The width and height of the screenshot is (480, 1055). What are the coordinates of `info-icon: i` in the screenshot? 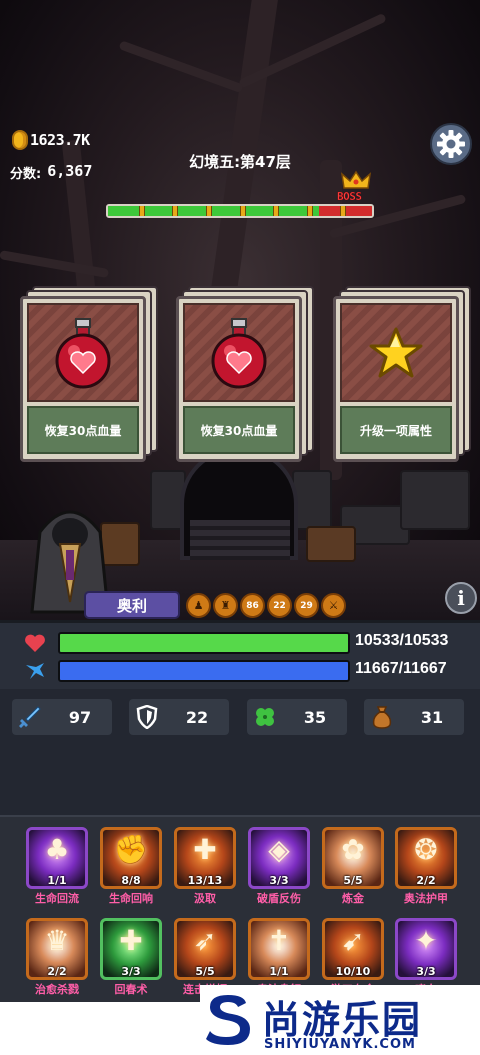 It's located at (461, 598).